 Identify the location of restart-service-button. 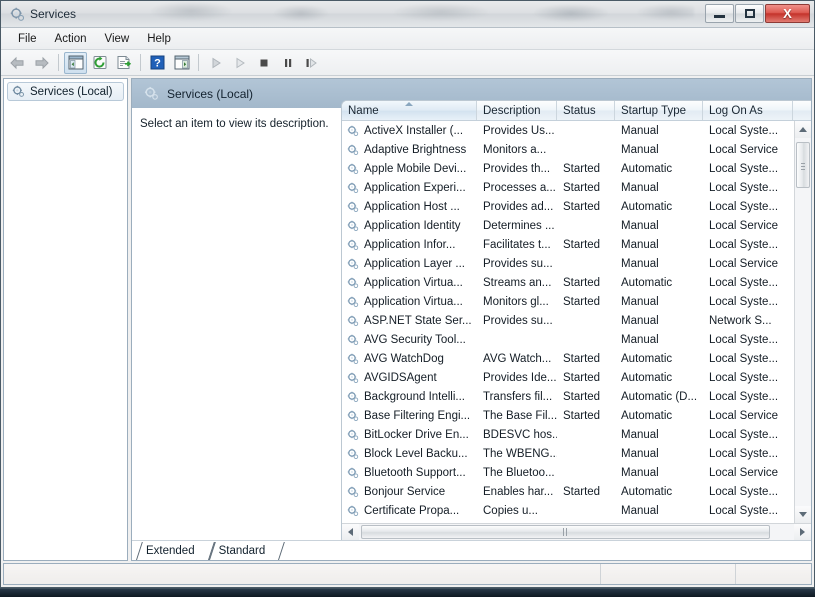
(239, 63).